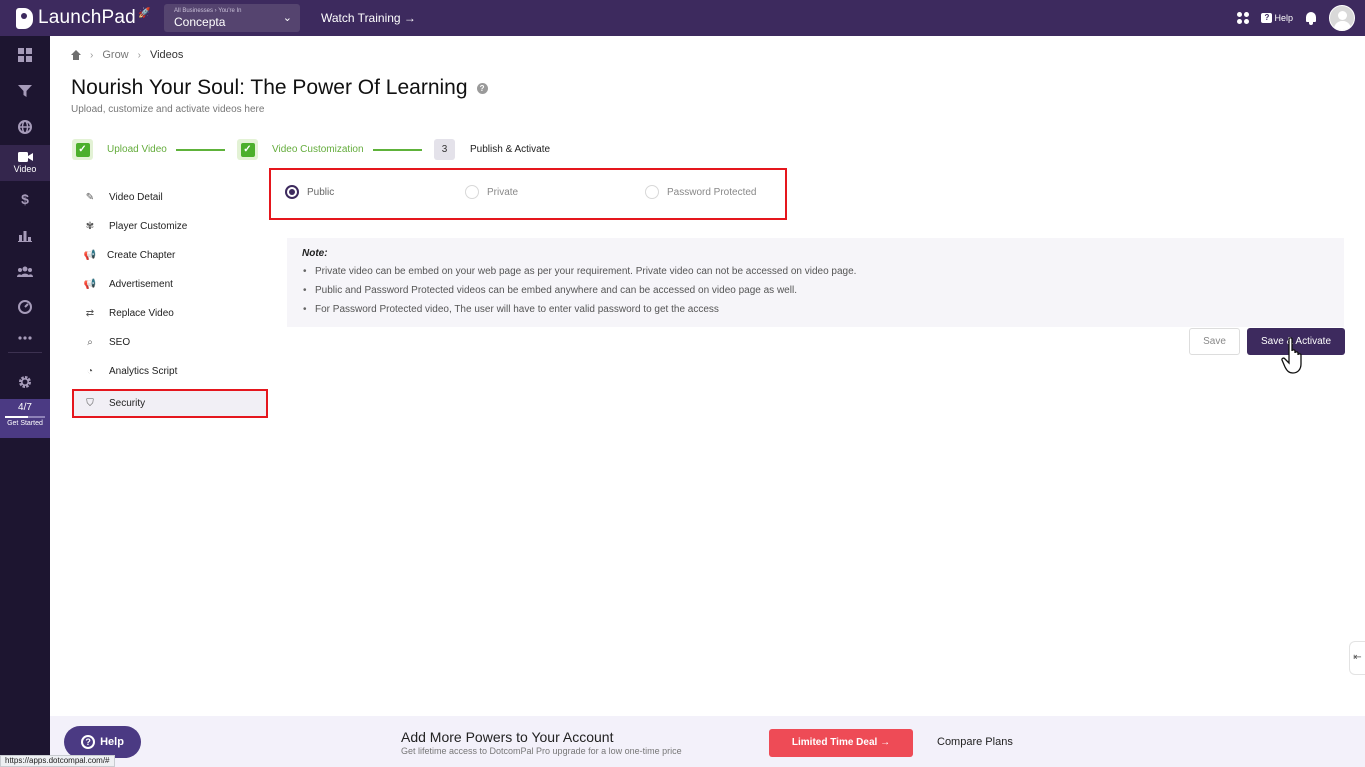 The image size is (1365, 767). Describe the element at coordinates (491, 192) in the screenshot. I see `radio-private: Private` at that location.